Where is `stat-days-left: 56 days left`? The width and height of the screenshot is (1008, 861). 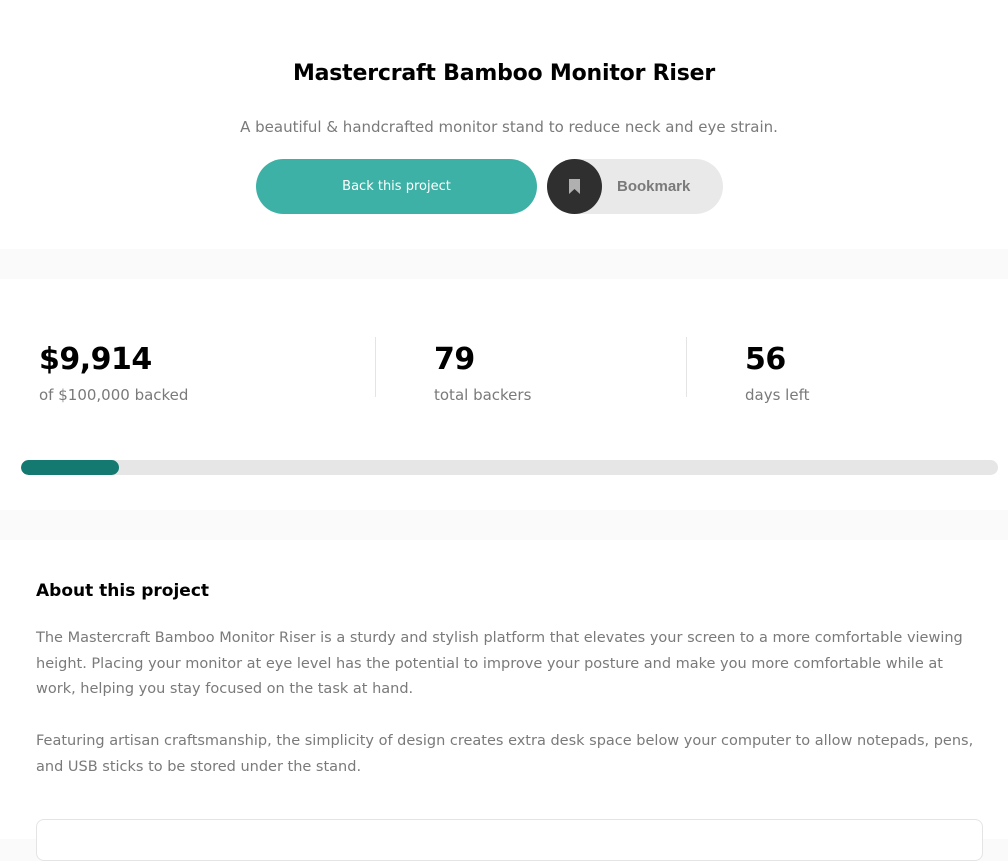
stat-days-left: 56 days left is located at coordinates (777, 373).